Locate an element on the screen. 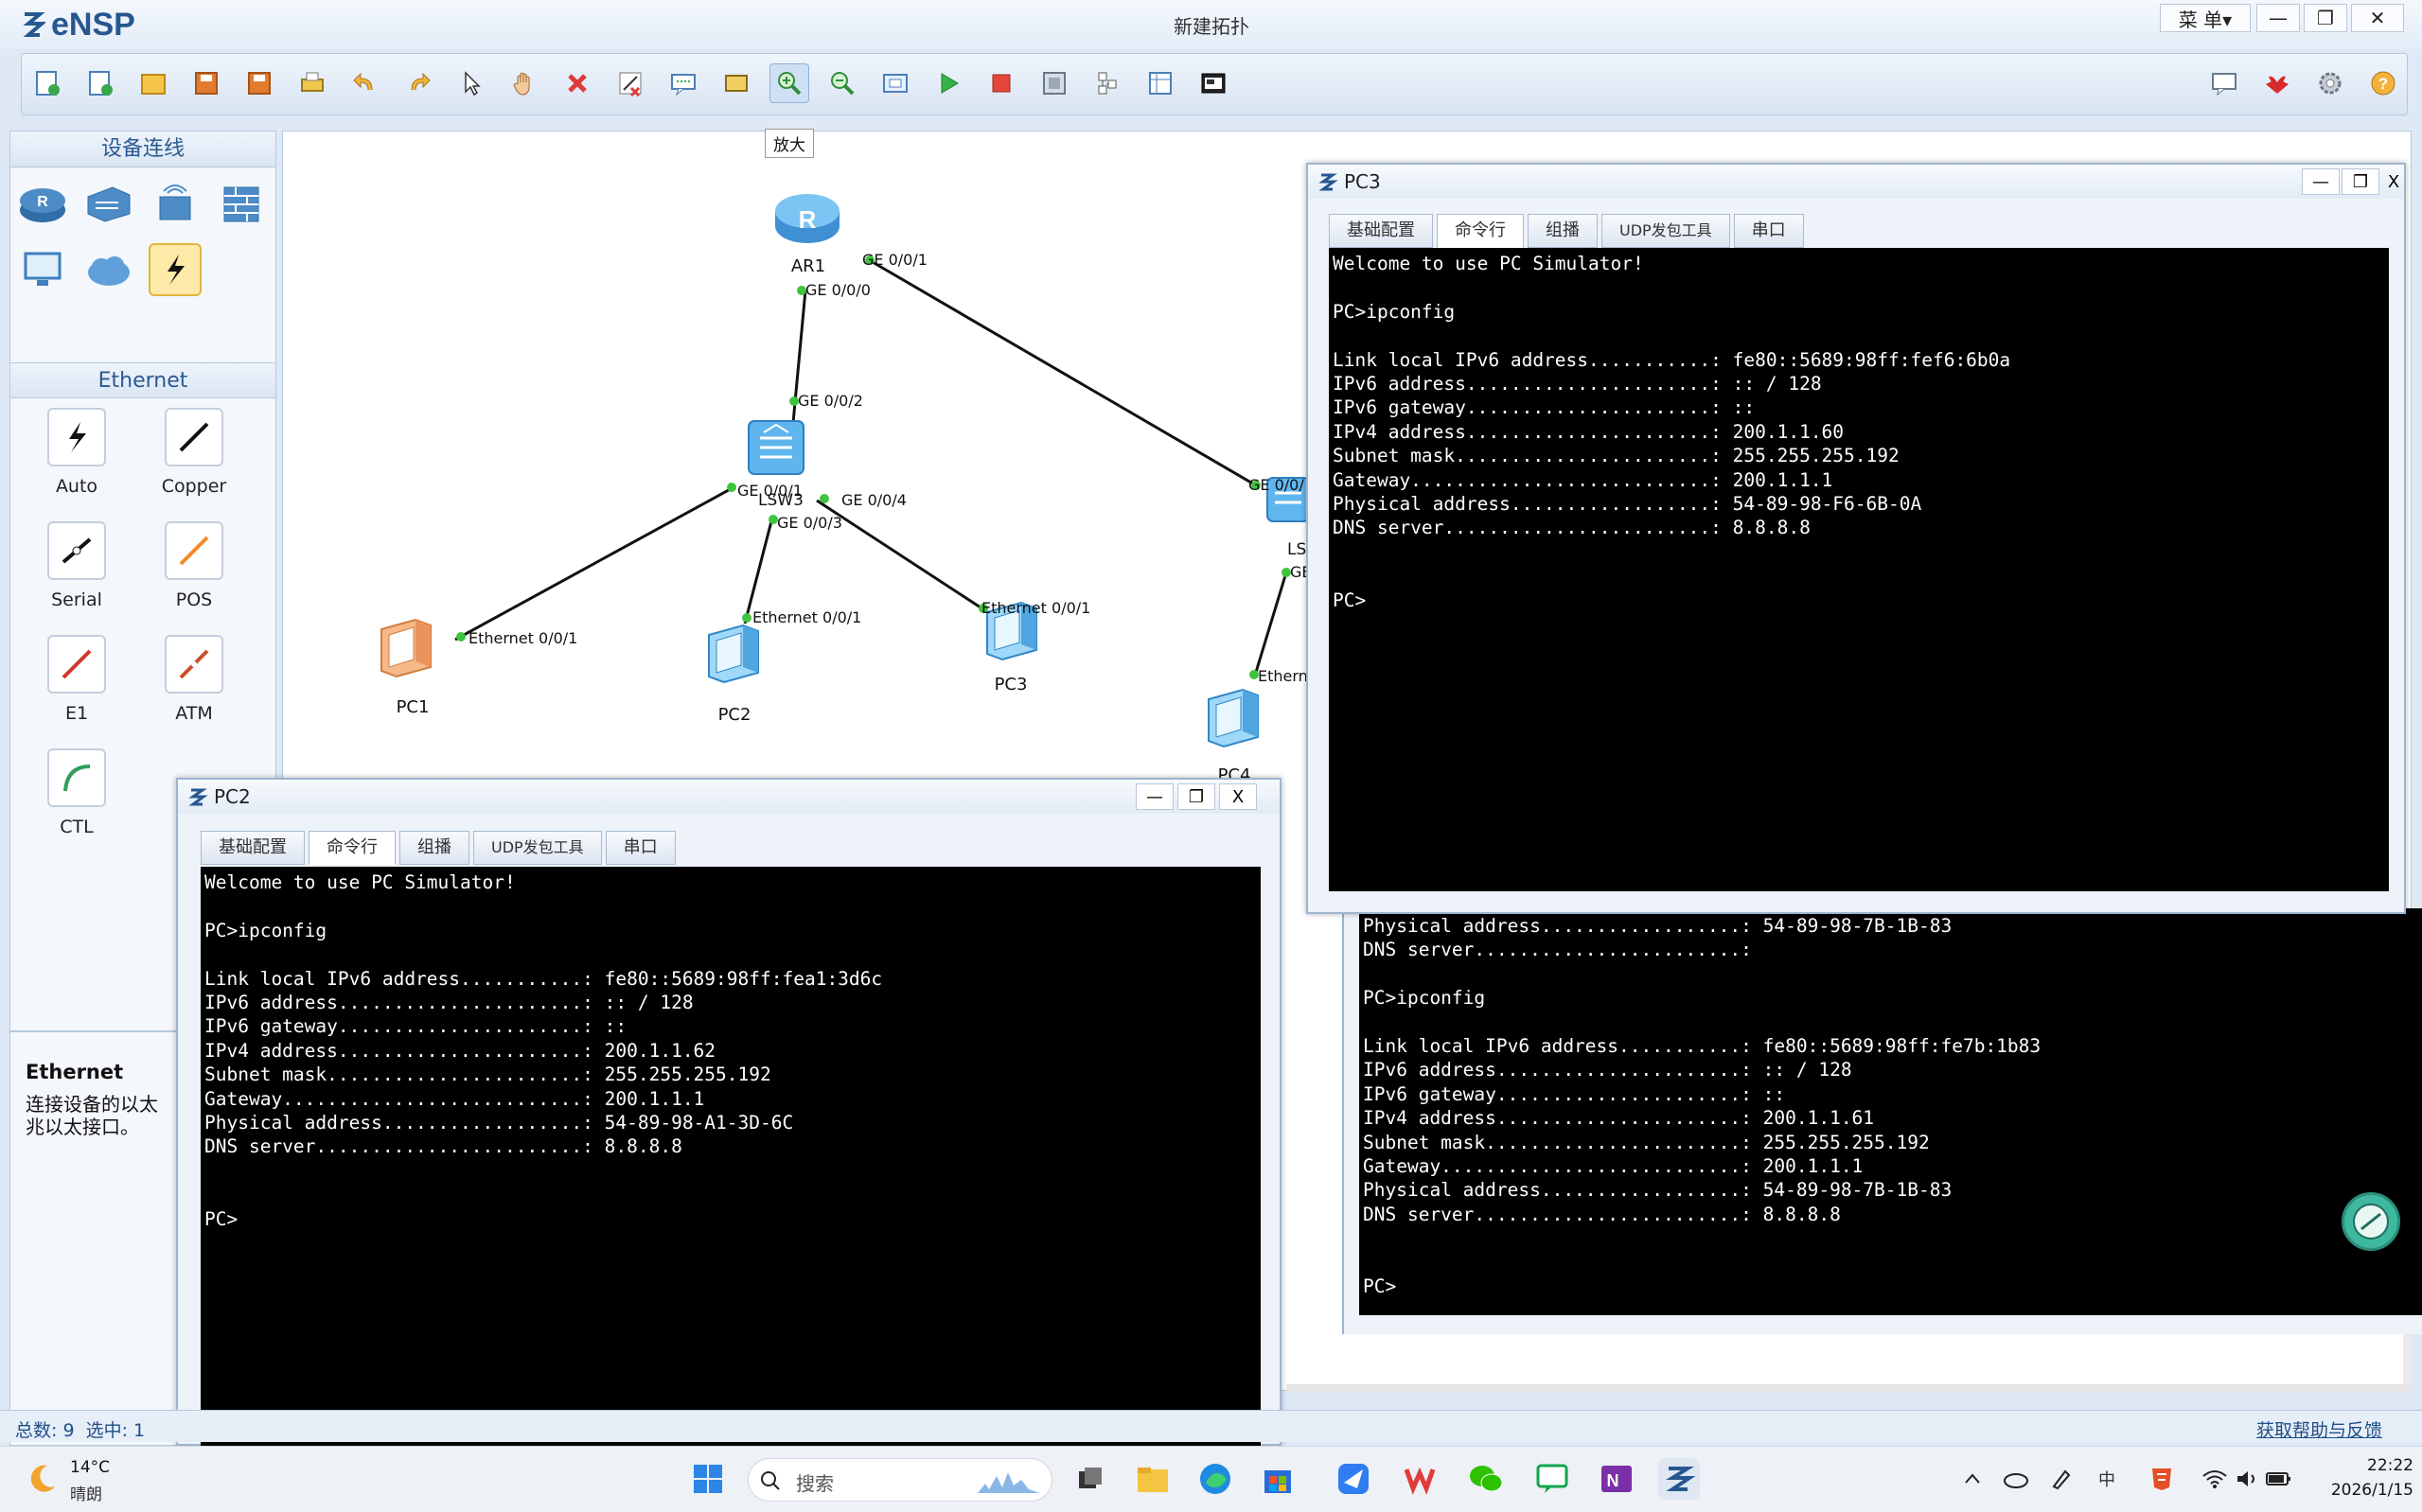  delete-link-icon is located at coordinates (630, 83).